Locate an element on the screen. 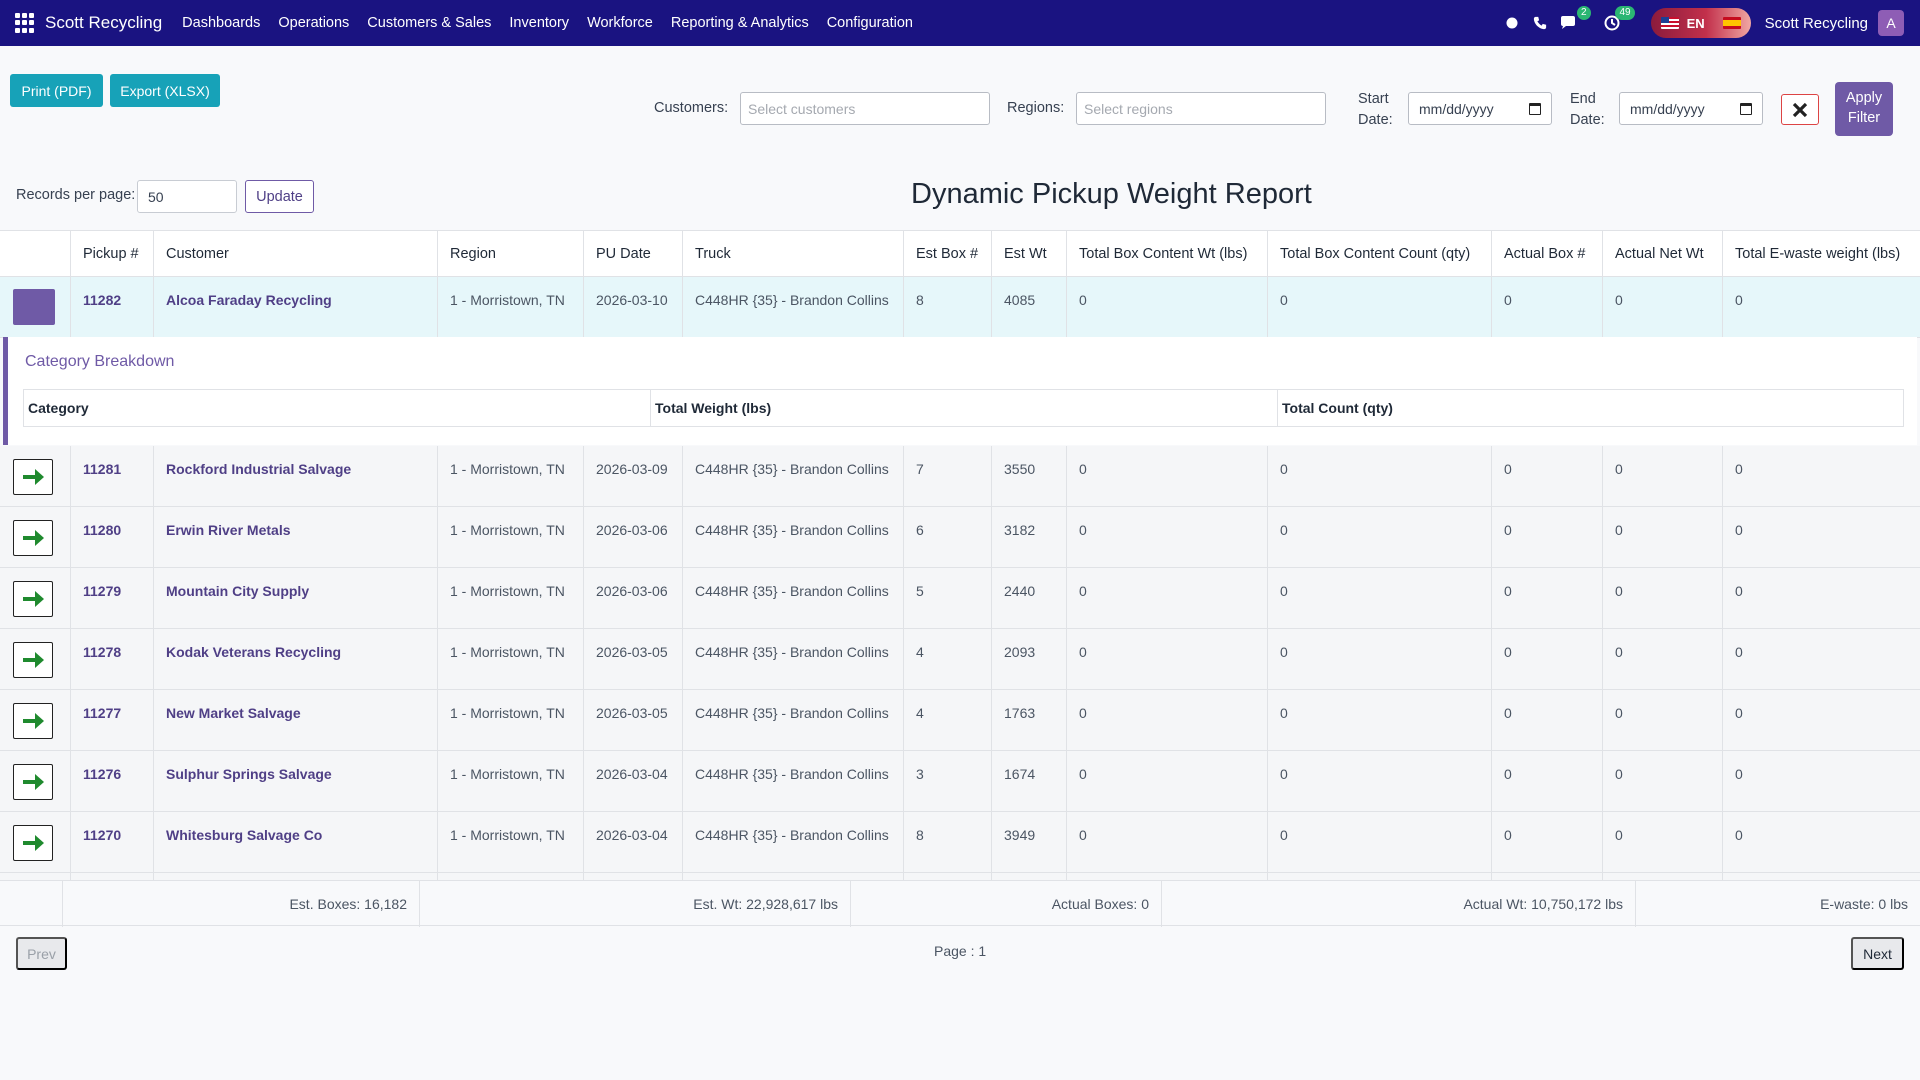 This screenshot has width=1920, height=1080. category-breakdown-title: Category Breakdown is located at coordinates (100, 361).